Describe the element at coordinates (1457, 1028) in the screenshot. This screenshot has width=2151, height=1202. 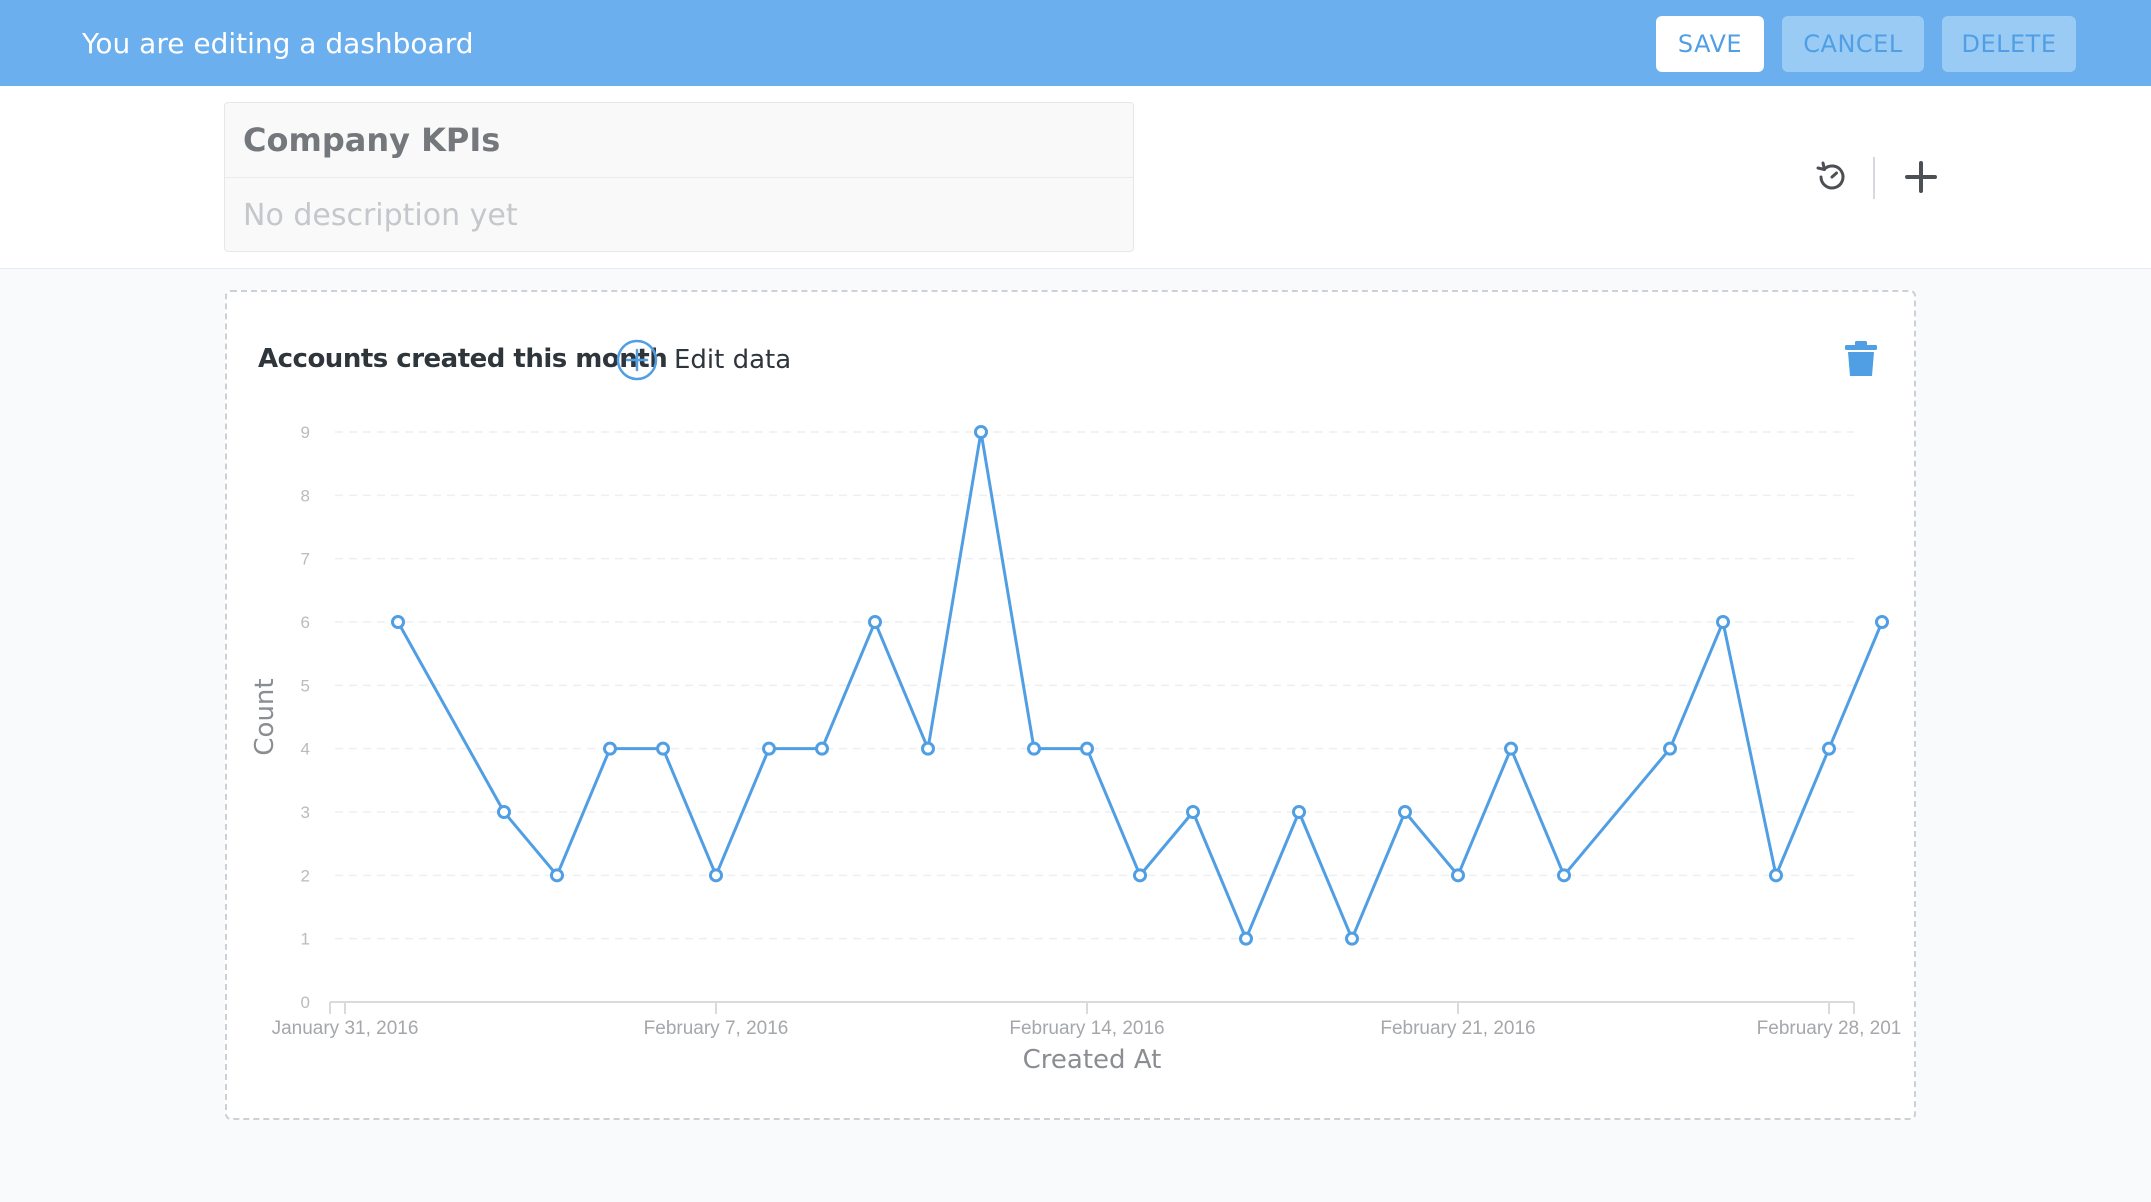
I see `x-tick-label: February 21, 2016` at that location.